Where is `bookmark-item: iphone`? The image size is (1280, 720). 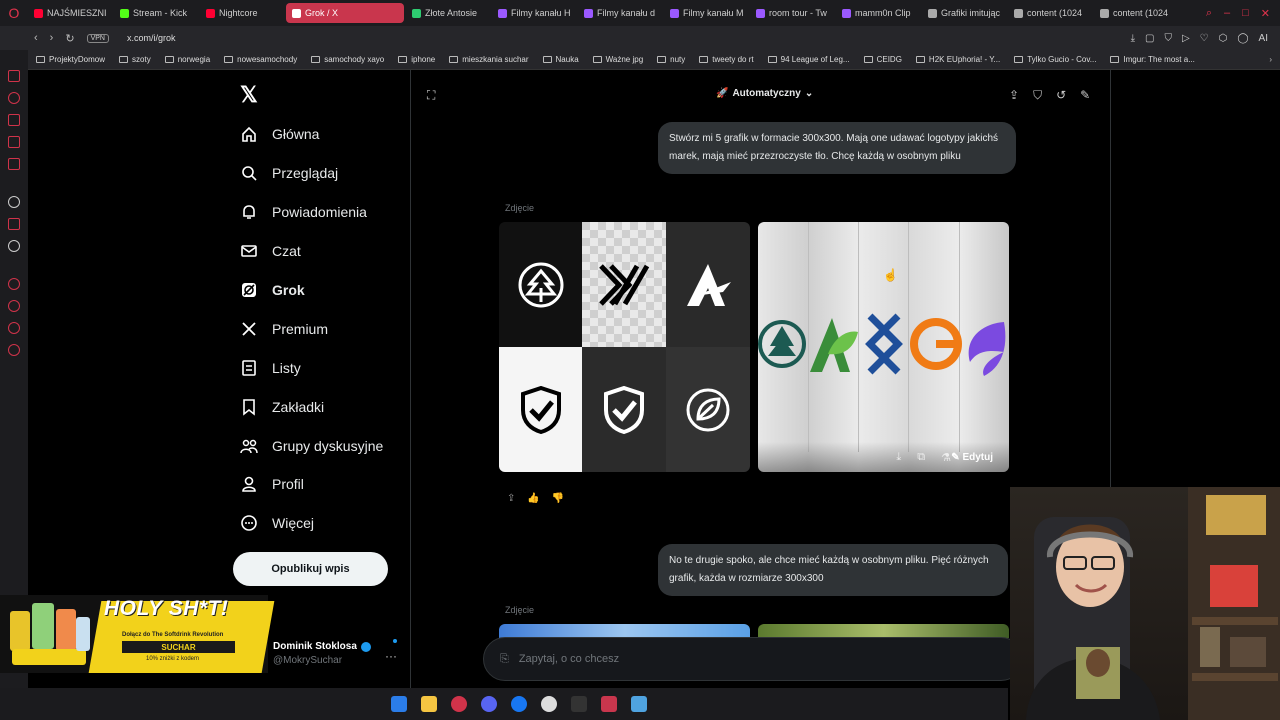
bookmark-item: iphone is located at coordinates (416, 59).